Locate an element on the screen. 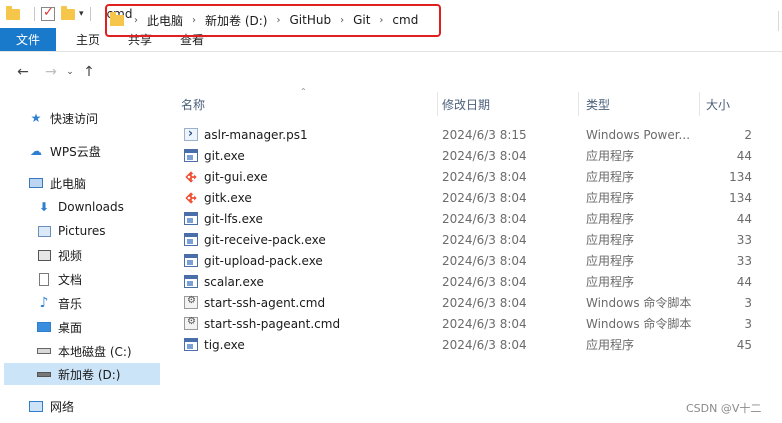 The height and width of the screenshot is (423, 782). sidebar-item-wps-cloud: ☁ WPS云盘 is located at coordinates (64, 151).